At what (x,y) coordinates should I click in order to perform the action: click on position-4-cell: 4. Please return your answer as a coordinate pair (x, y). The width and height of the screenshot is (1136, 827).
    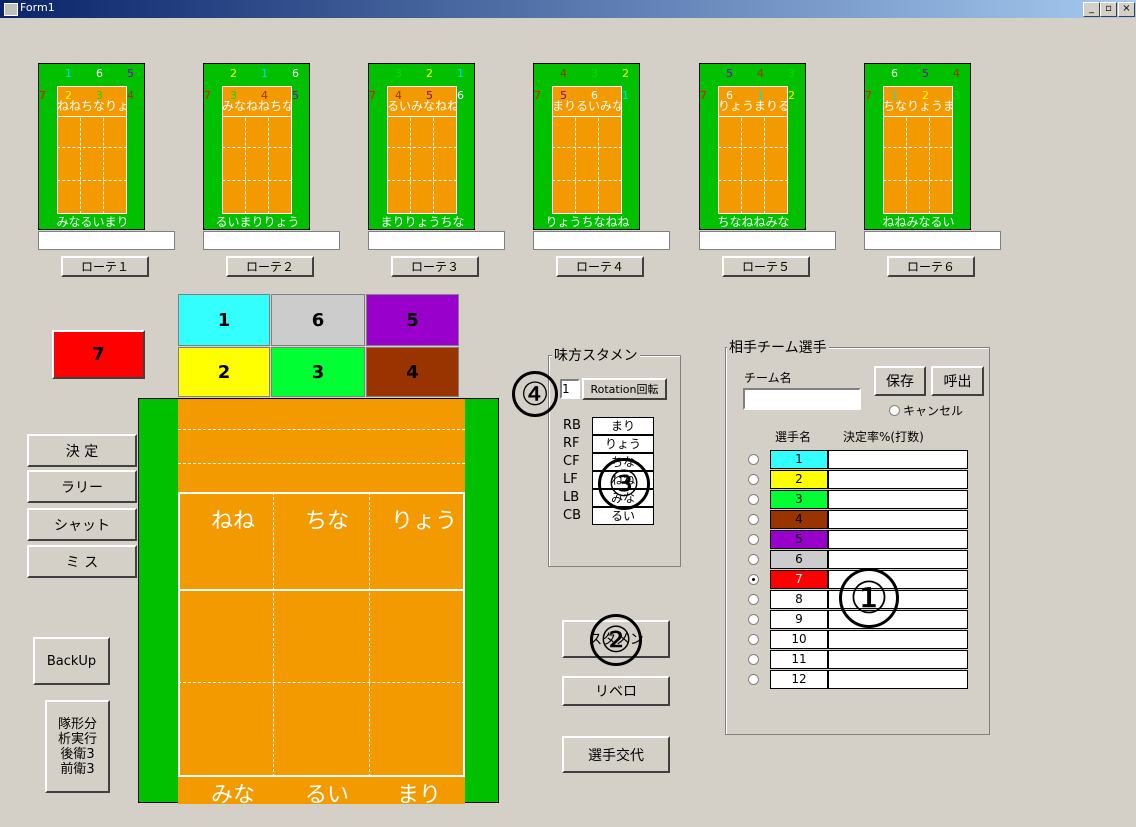
    Looking at the image, I should click on (412, 372).